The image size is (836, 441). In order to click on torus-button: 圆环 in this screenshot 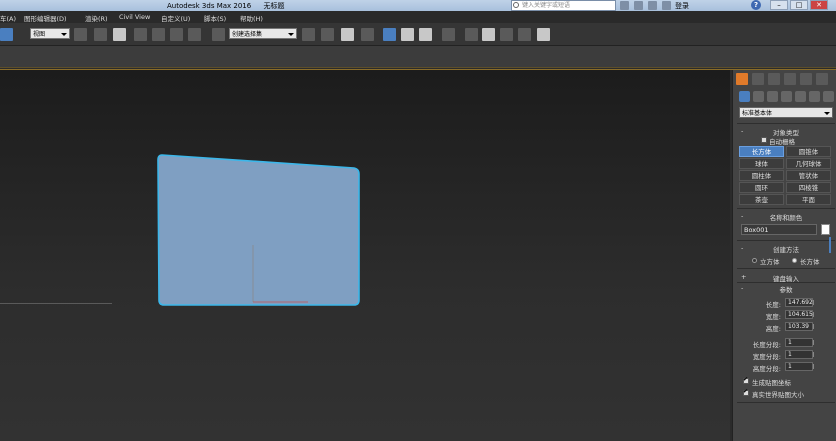, I will do `click(761, 187)`.